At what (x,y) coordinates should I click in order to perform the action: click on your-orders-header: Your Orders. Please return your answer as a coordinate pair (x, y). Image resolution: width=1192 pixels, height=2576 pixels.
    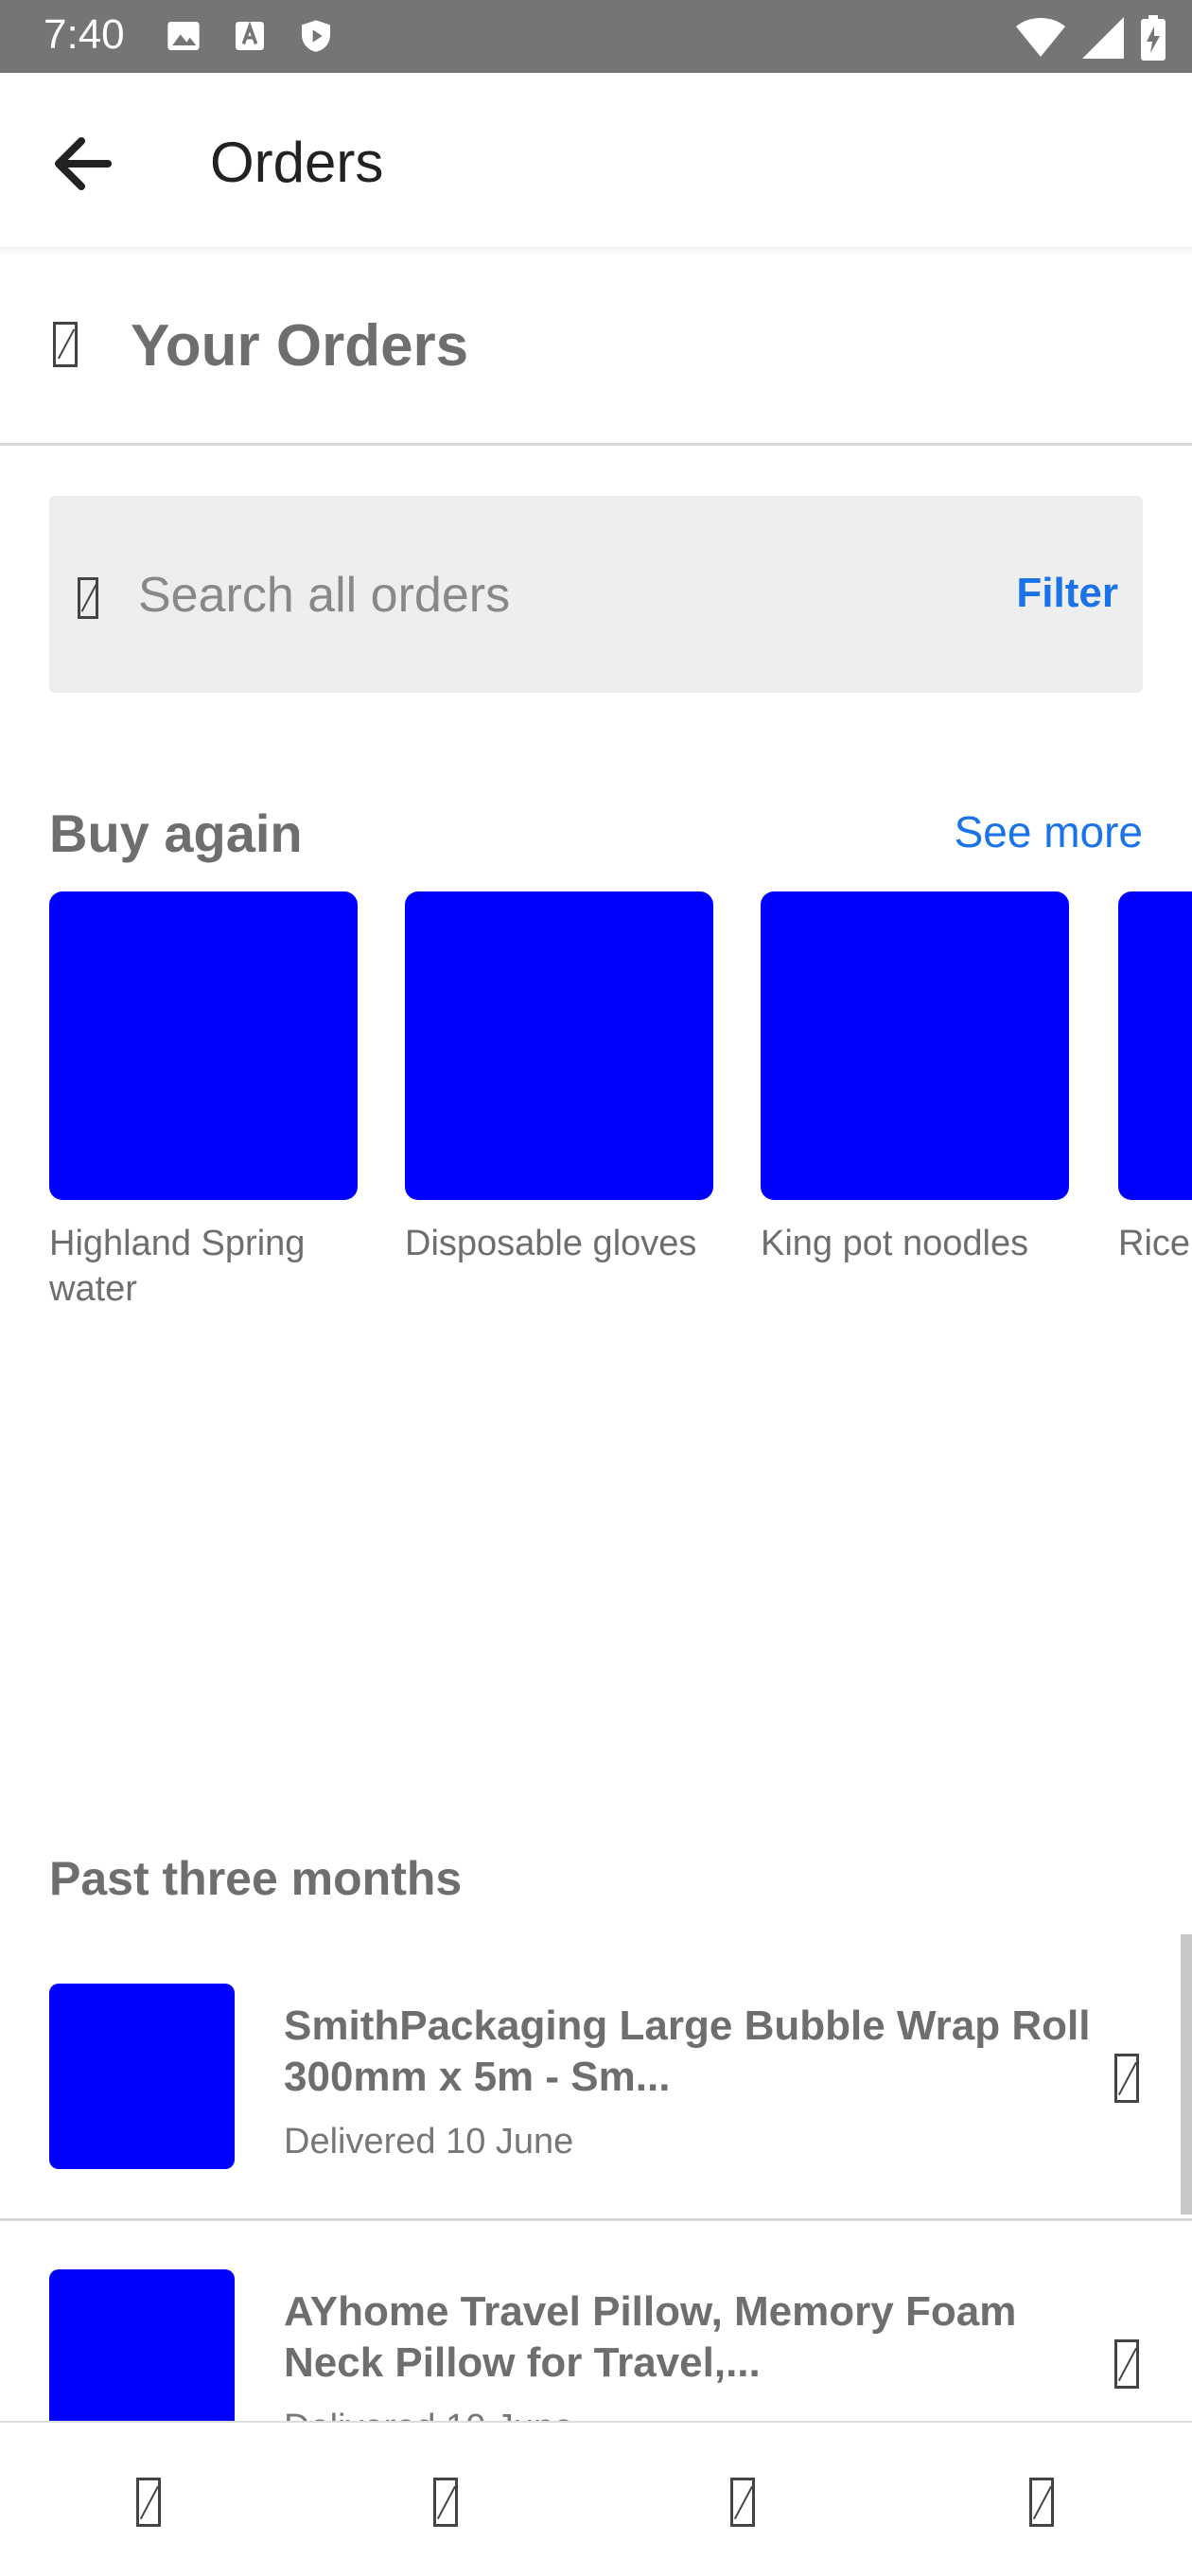
    Looking at the image, I should click on (596, 351).